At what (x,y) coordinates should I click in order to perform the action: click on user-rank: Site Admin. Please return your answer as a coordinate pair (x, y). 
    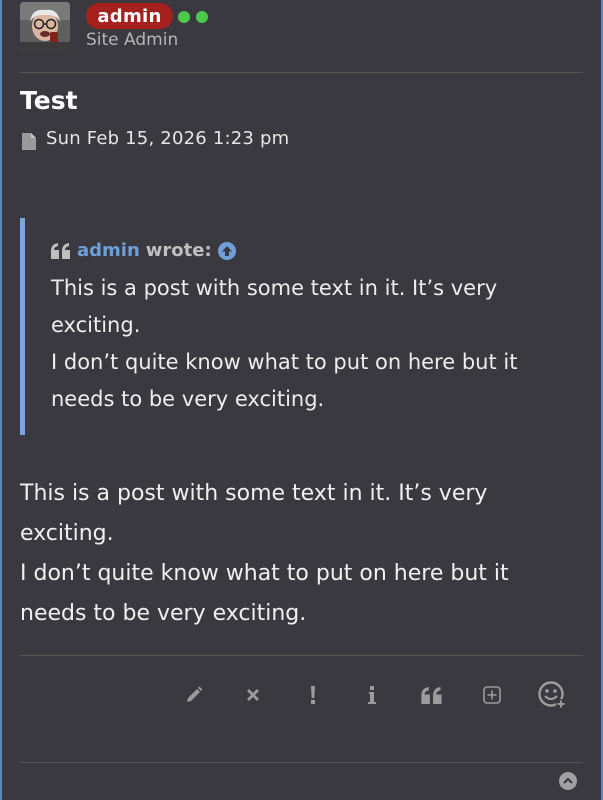
    Looking at the image, I should click on (132, 40).